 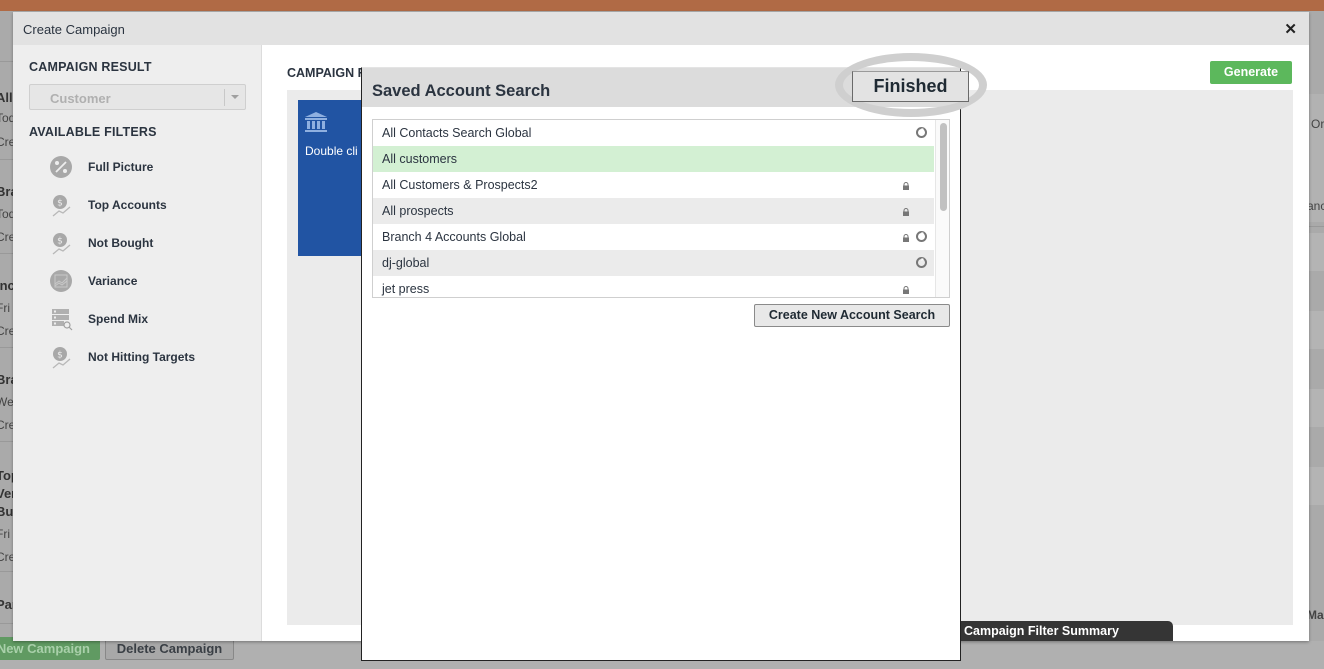 What do you see at coordinates (7, 308) in the screenshot?
I see `bg-left-text: Fri J` at bounding box center [7, 308].